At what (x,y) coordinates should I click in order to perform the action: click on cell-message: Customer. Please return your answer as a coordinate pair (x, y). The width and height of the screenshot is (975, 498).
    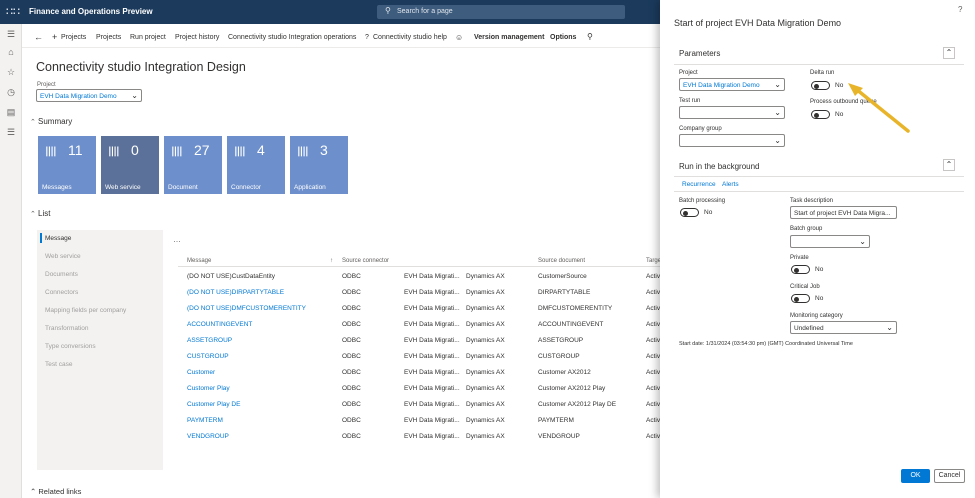
    Looking at the image, I should click on (201, 372).